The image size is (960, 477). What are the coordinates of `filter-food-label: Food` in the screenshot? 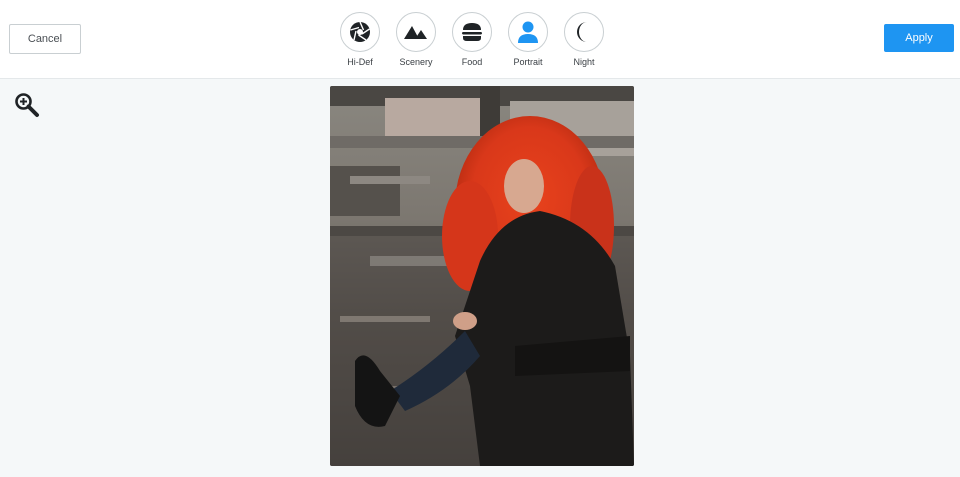 It's located at (472, 62).